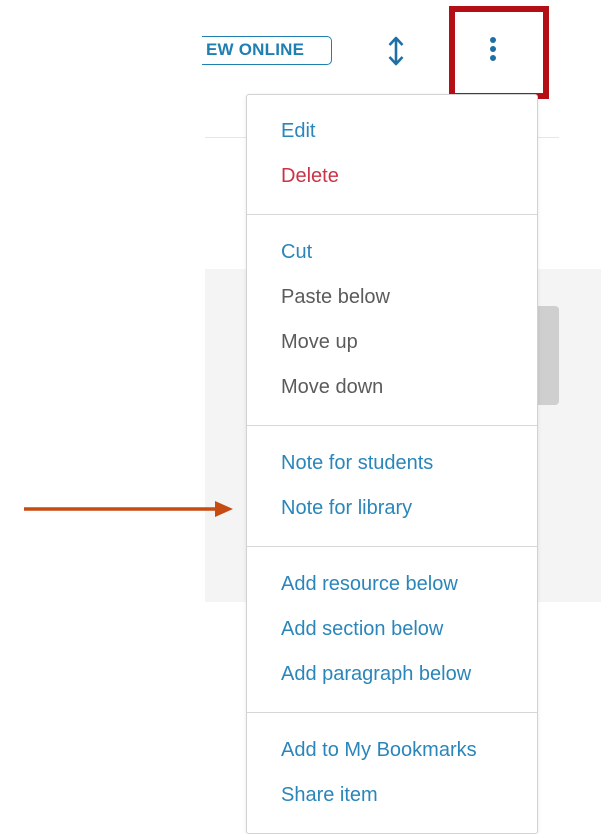  I want to click on menu-item-share-item: Share item, so click(392, 795).